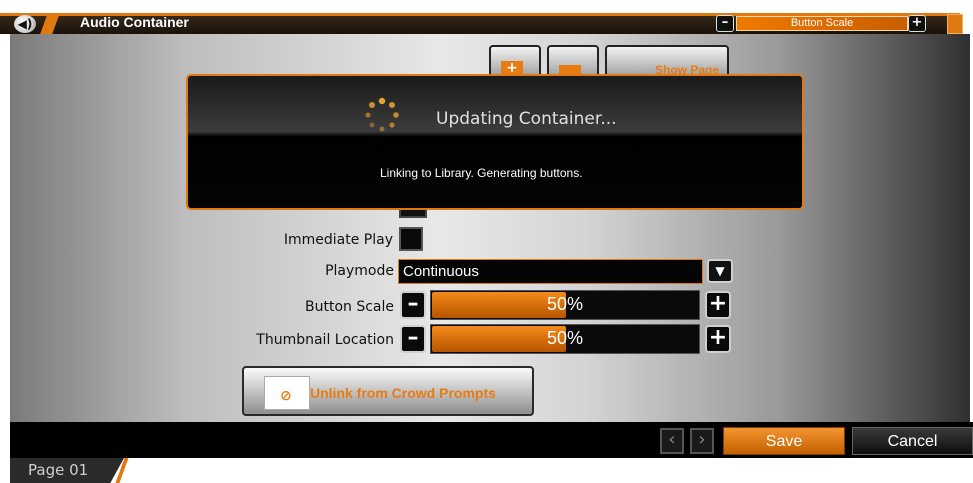  Describe the element at coordinates (338, 240) in the screenshot. I see `immediate-play-label: Immediate Play` at that location.